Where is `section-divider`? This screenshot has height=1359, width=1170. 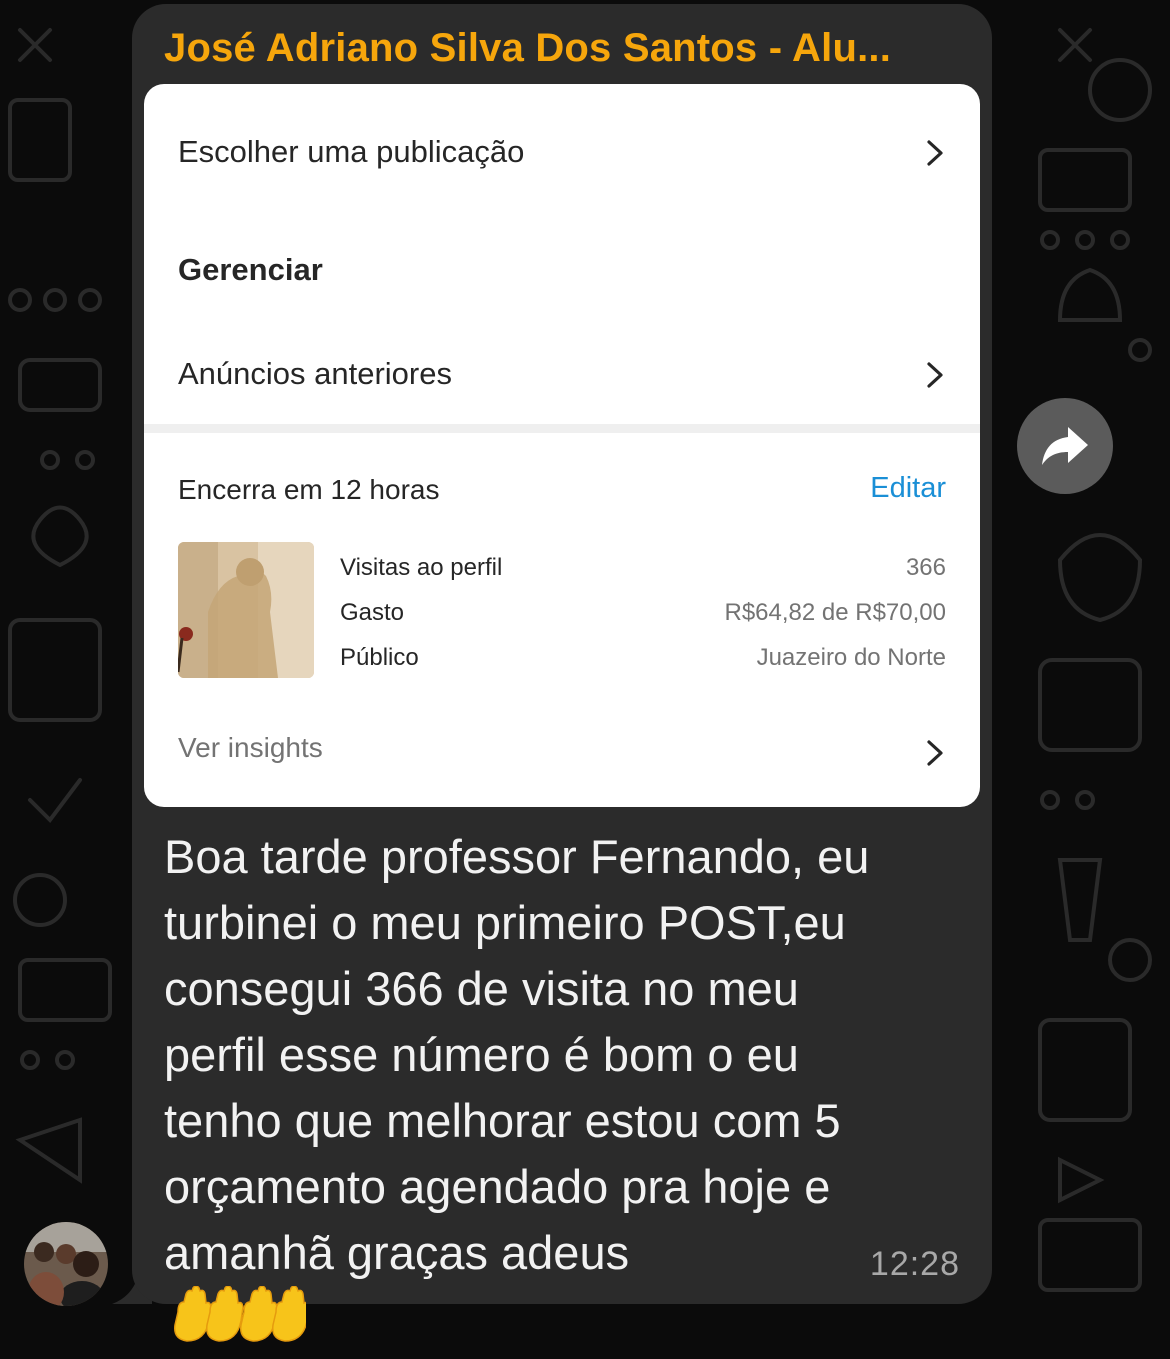 section-divider is located at coordinates (562, 428).